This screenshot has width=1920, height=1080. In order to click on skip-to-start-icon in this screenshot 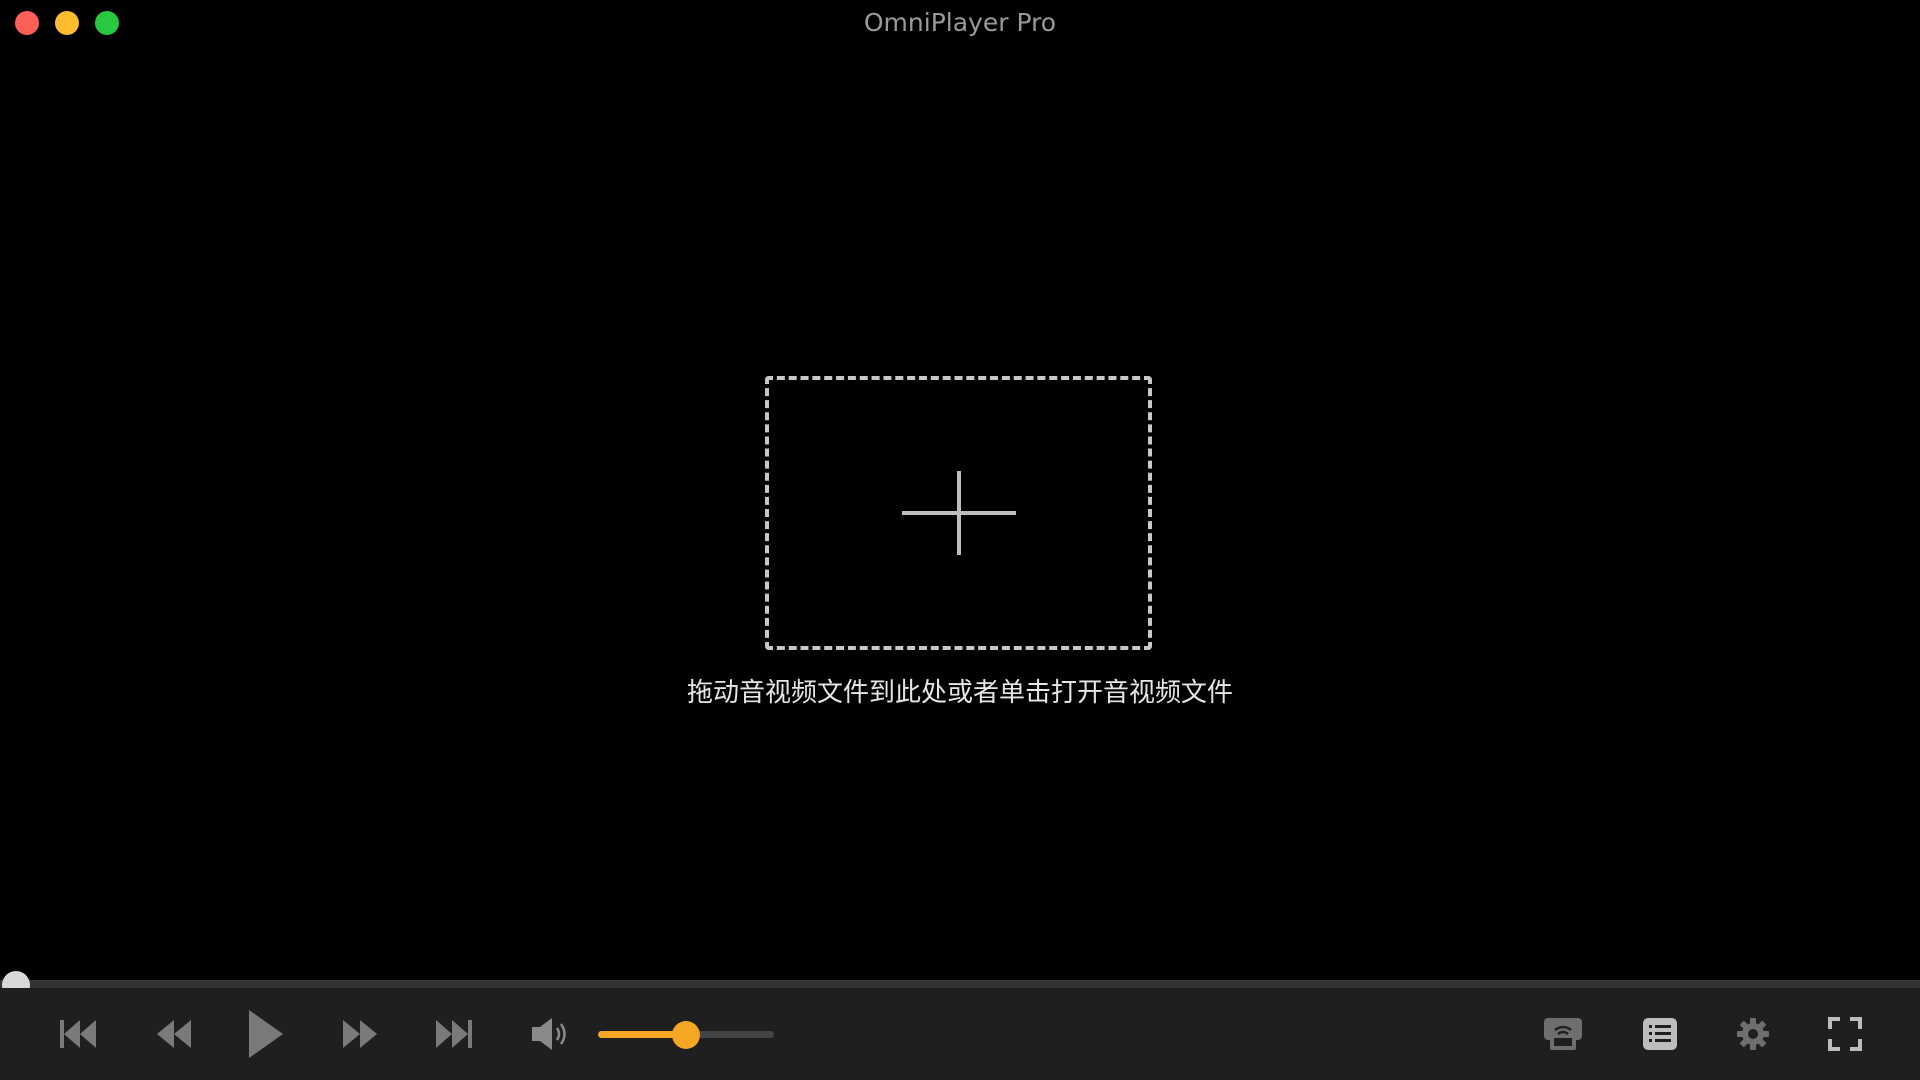, I will do `click(78, 1034)`.